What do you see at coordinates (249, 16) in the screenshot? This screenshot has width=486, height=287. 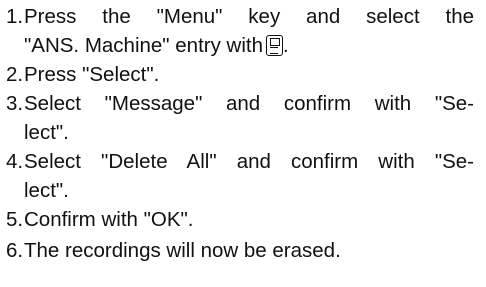 I see `step-text-line: Press the "Menu" key and select the` at bounding box center [249, 16].